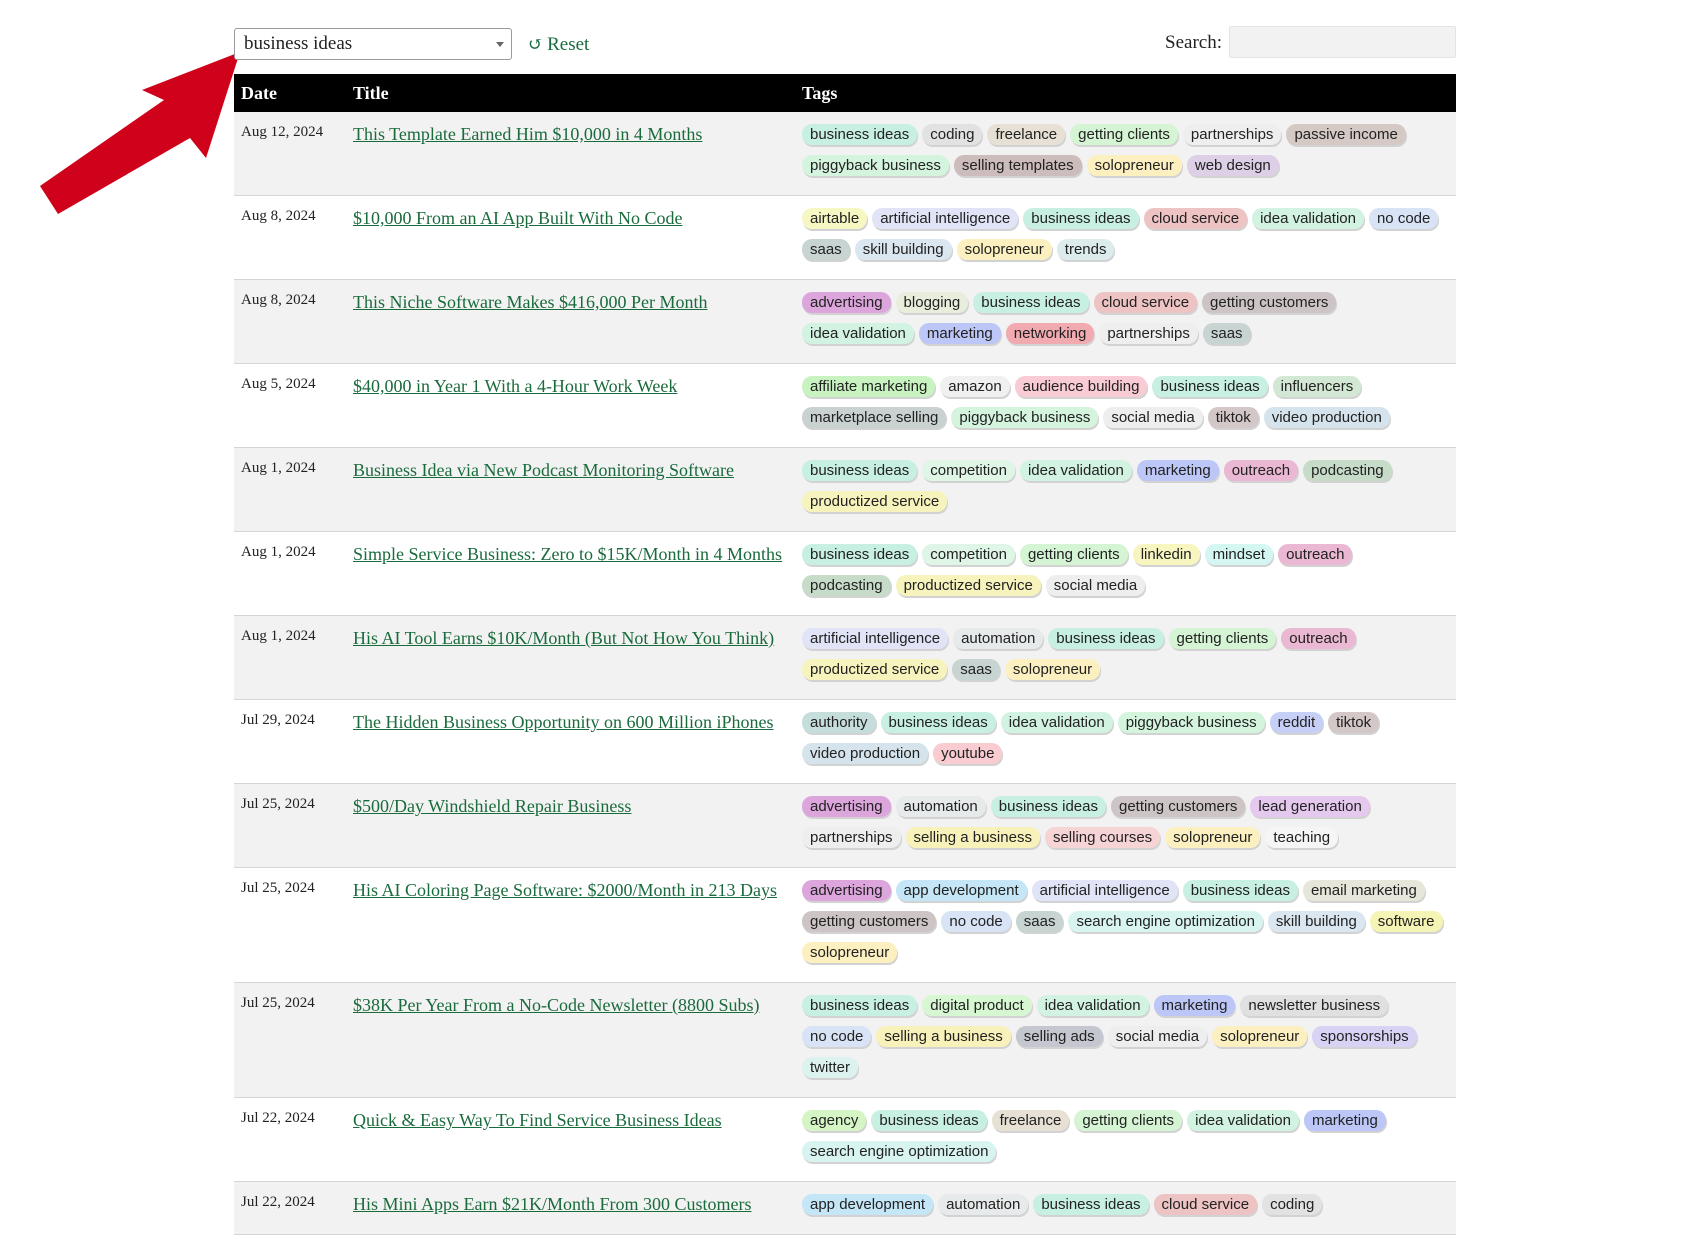  What do you see at coordinates (373, 44) in the screenshot?
I see `tag-filter-select: business ideas` at bounding box center [373, 44].